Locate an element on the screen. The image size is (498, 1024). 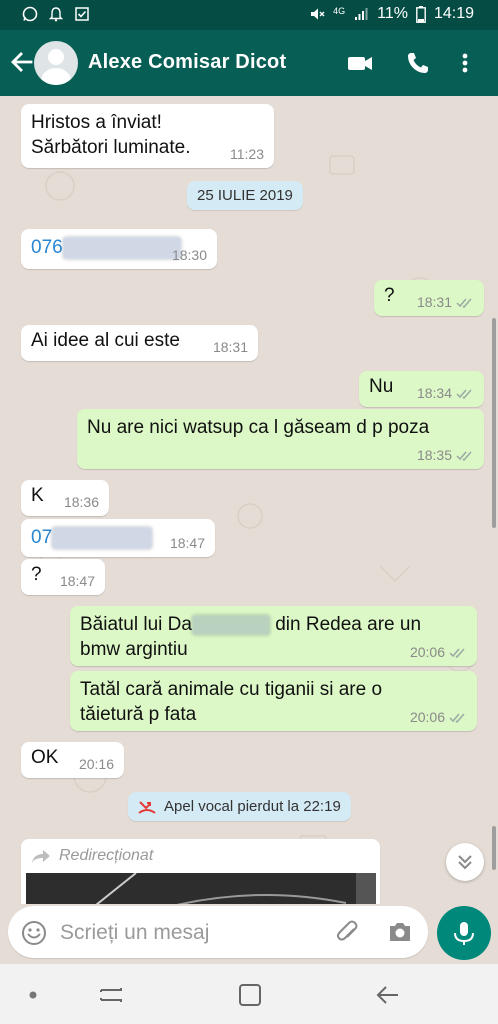
message-incoming: 076 18:30 is located at coordinates (119, 249).